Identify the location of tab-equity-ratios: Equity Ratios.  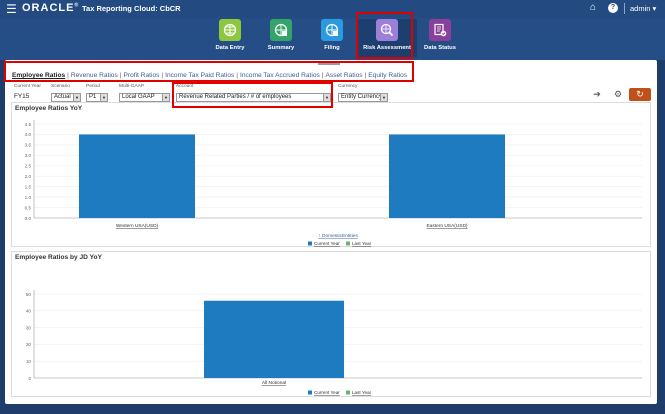
(387, 75).